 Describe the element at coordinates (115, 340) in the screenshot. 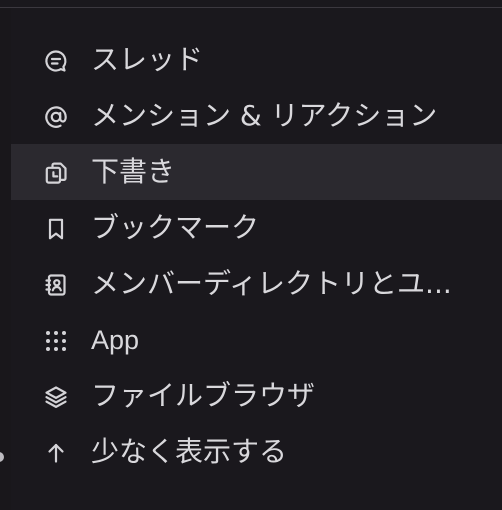

I see `menu-item-label: App` at that location.